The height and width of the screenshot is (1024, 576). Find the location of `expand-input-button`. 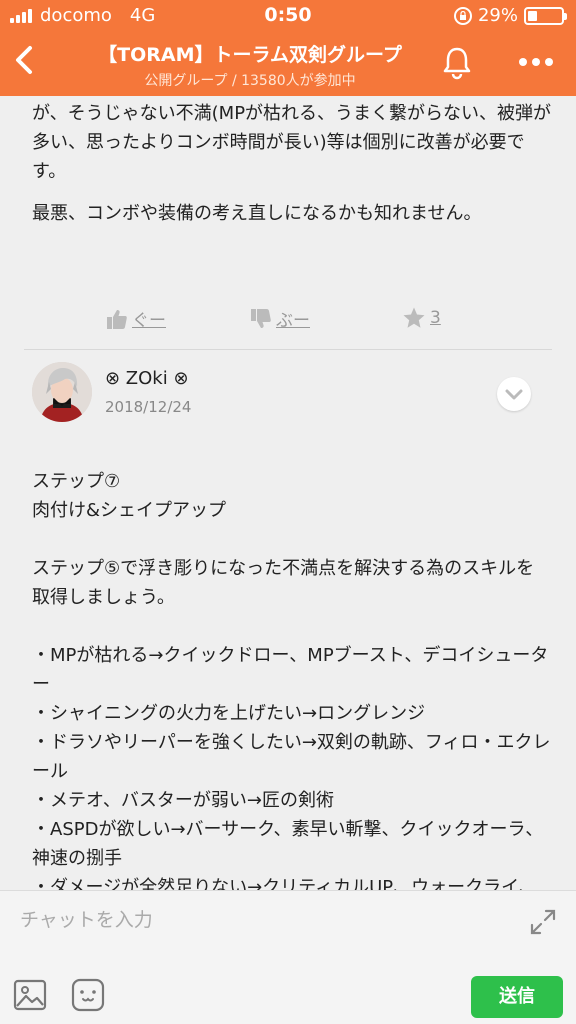

expand-input-button is located at coordinates (543, 922).